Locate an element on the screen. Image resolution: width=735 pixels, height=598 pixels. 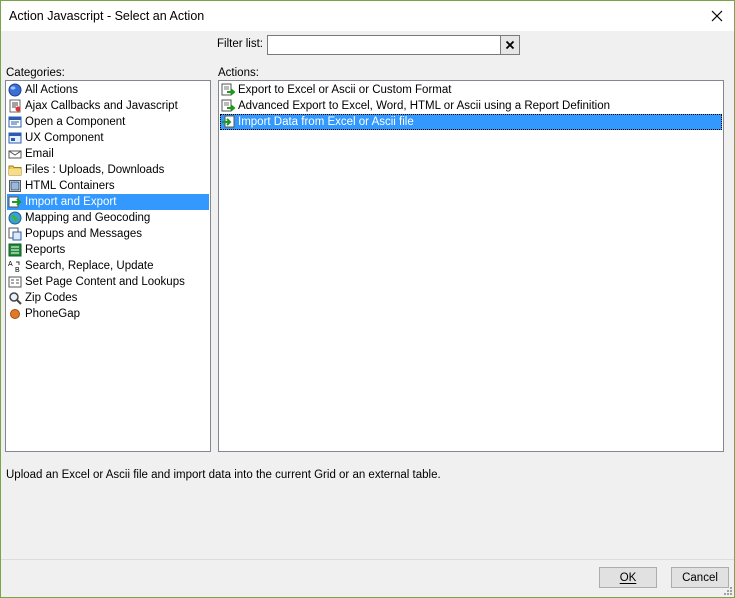
category-label: PhoneGap is located at coordinates (52, 314).